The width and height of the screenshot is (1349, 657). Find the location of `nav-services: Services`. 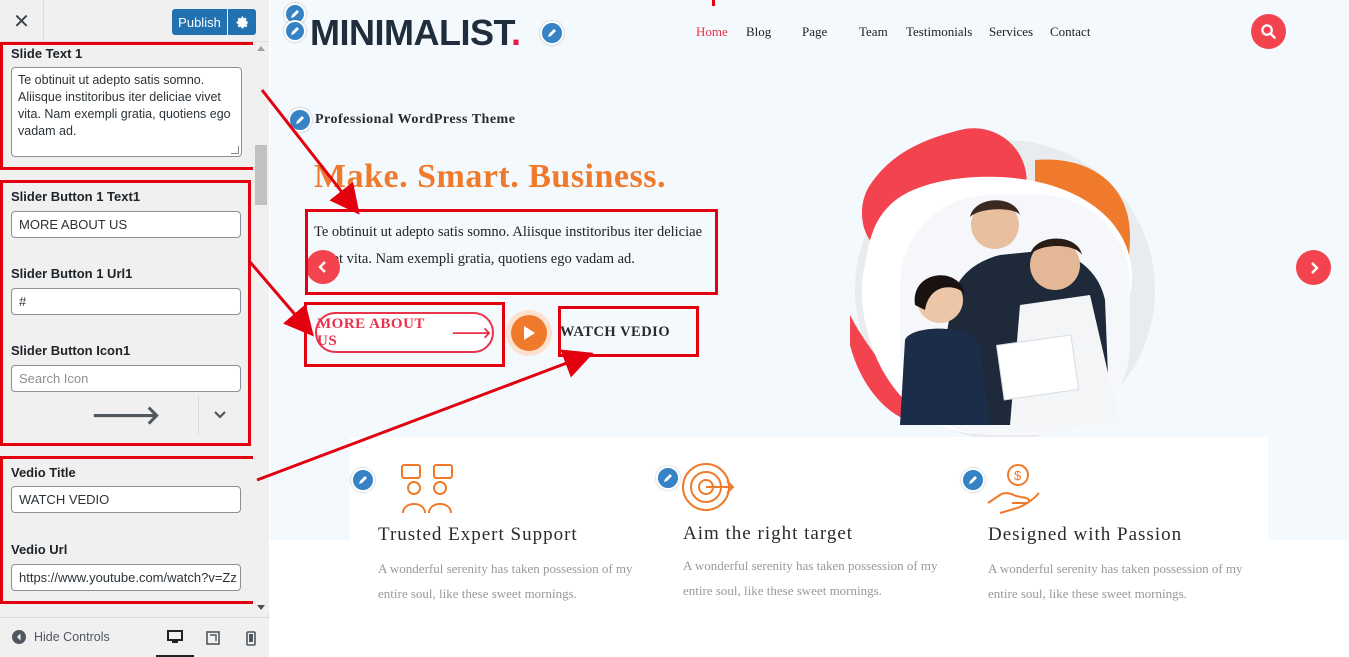

nav-services: Services is located at coordinates (1011, 32).